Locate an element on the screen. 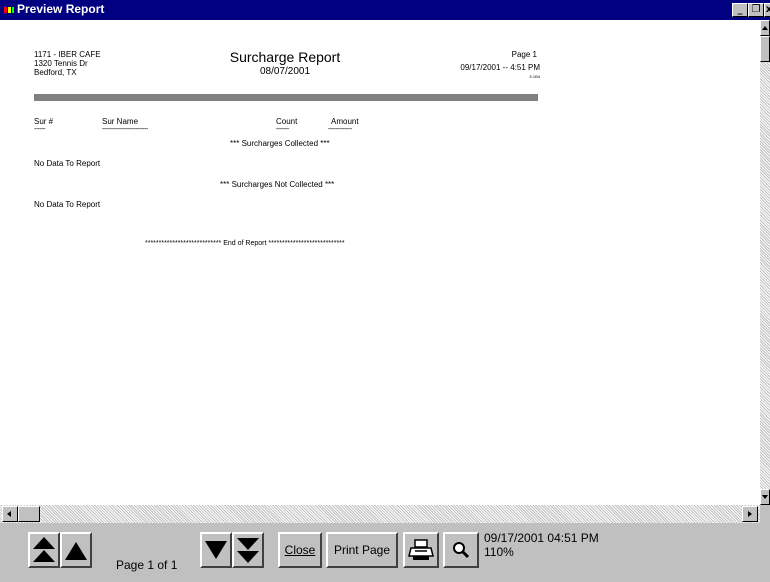  printer-icon is located at coordinates (421, 549).